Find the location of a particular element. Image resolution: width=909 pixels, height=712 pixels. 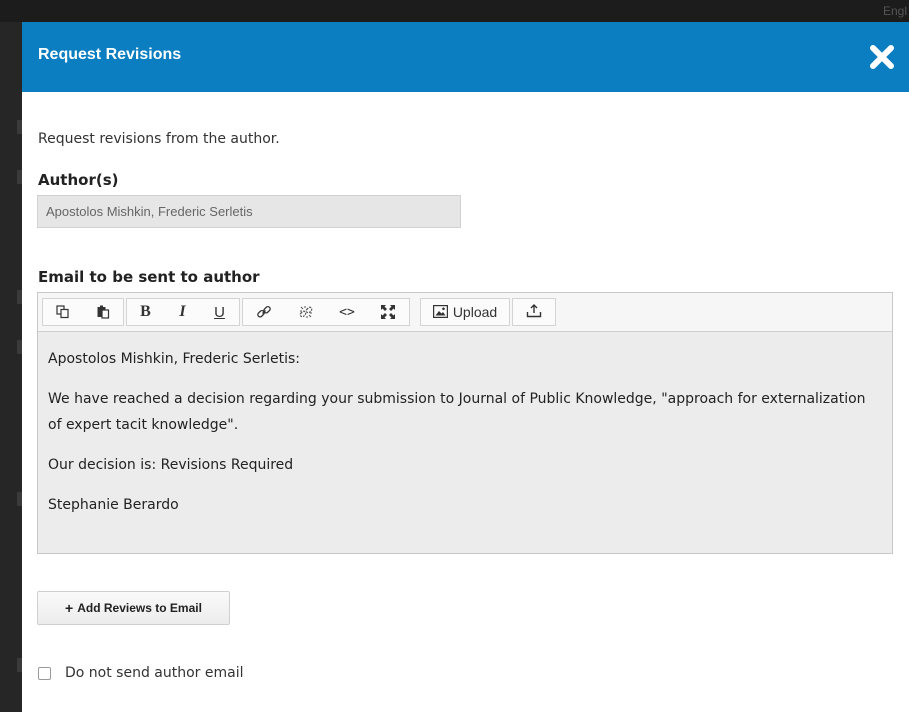

copy-icon is located at coordinates (63, 312).